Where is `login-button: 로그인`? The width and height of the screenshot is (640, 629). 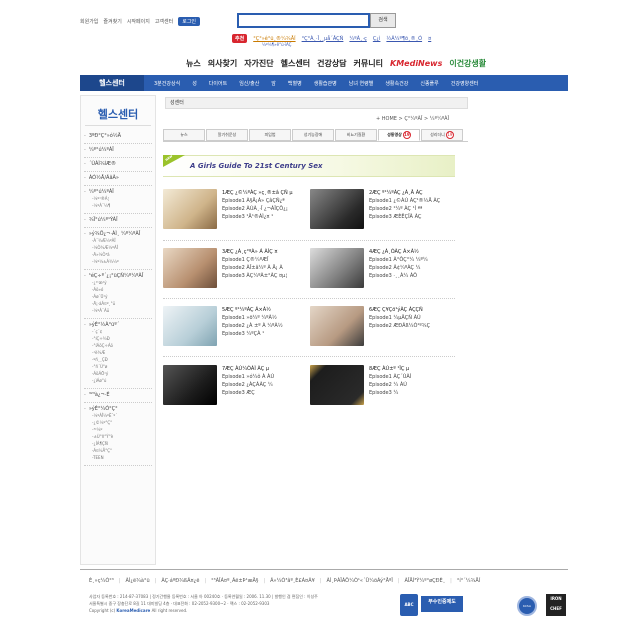
login-button: 로그인 is located at coordinates (189, 21).